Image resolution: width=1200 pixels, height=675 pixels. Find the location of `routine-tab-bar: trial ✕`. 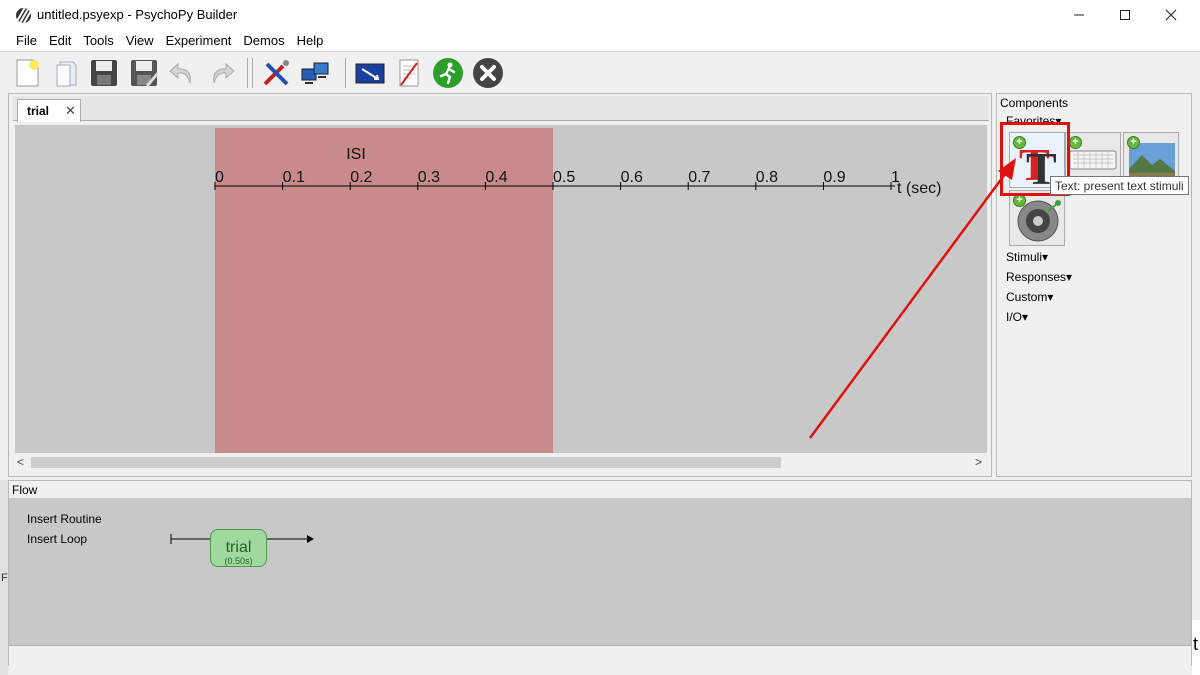

routine-tab-bar: trial ✕ is located at coordinates (501, 109).